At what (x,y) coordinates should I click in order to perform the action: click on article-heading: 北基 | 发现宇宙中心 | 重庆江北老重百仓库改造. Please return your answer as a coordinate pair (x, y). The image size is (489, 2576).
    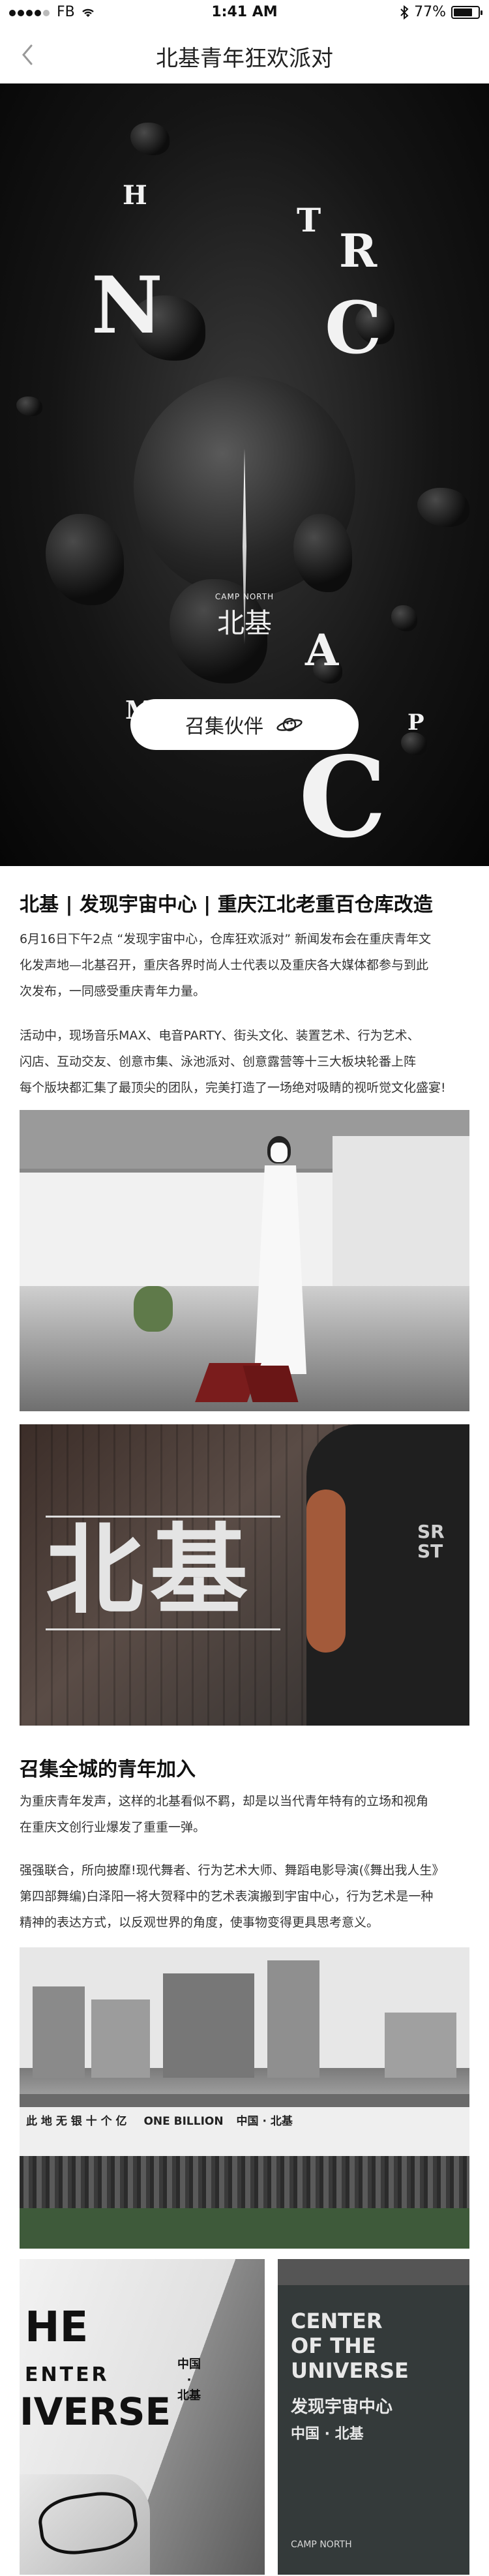
    Looking at the image, I should click on (227, 904).